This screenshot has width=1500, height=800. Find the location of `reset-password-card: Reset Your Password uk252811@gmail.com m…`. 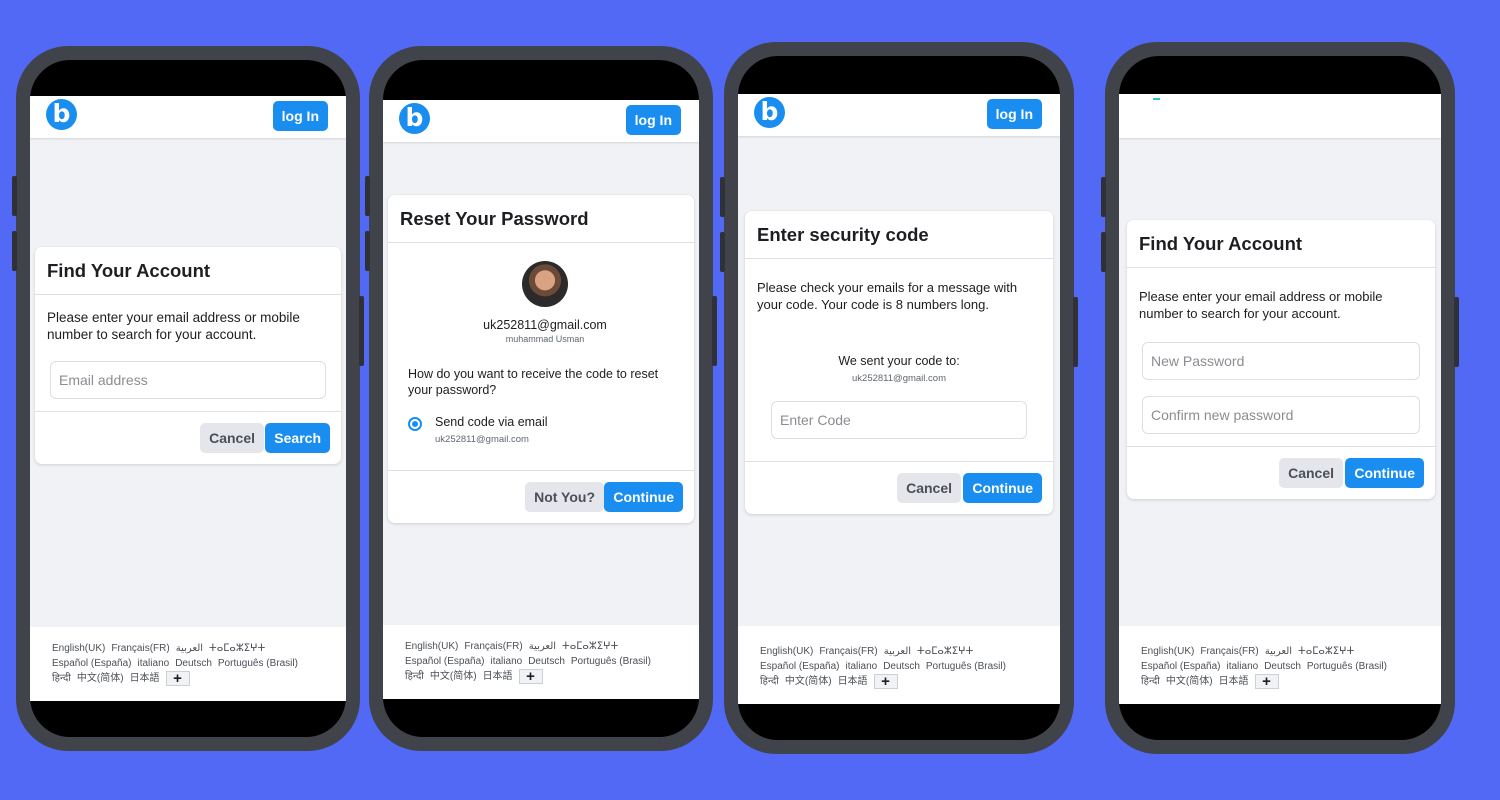

reset-password-card: Reset Your Password uk252811@gmail.com m… is located at coordinates (541, 359).